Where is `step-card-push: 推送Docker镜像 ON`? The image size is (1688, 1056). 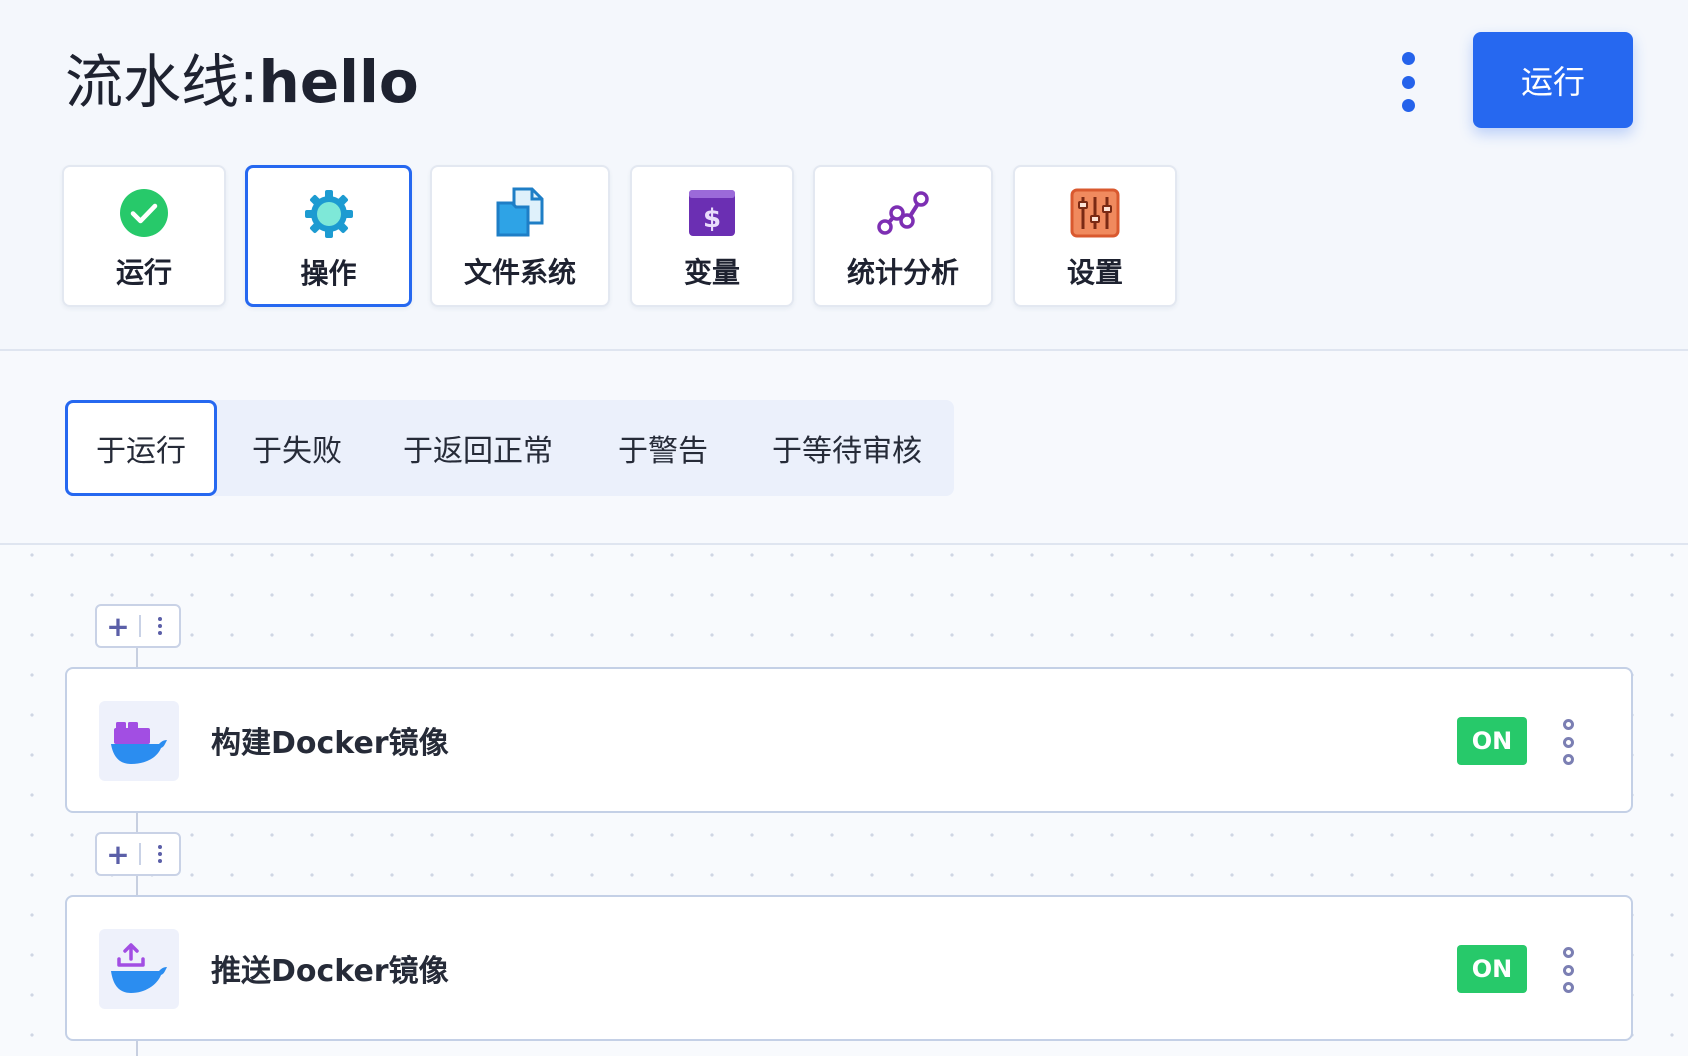 step-card-push: 推送Docker镜像 ON is located at coordinates (849, 968).